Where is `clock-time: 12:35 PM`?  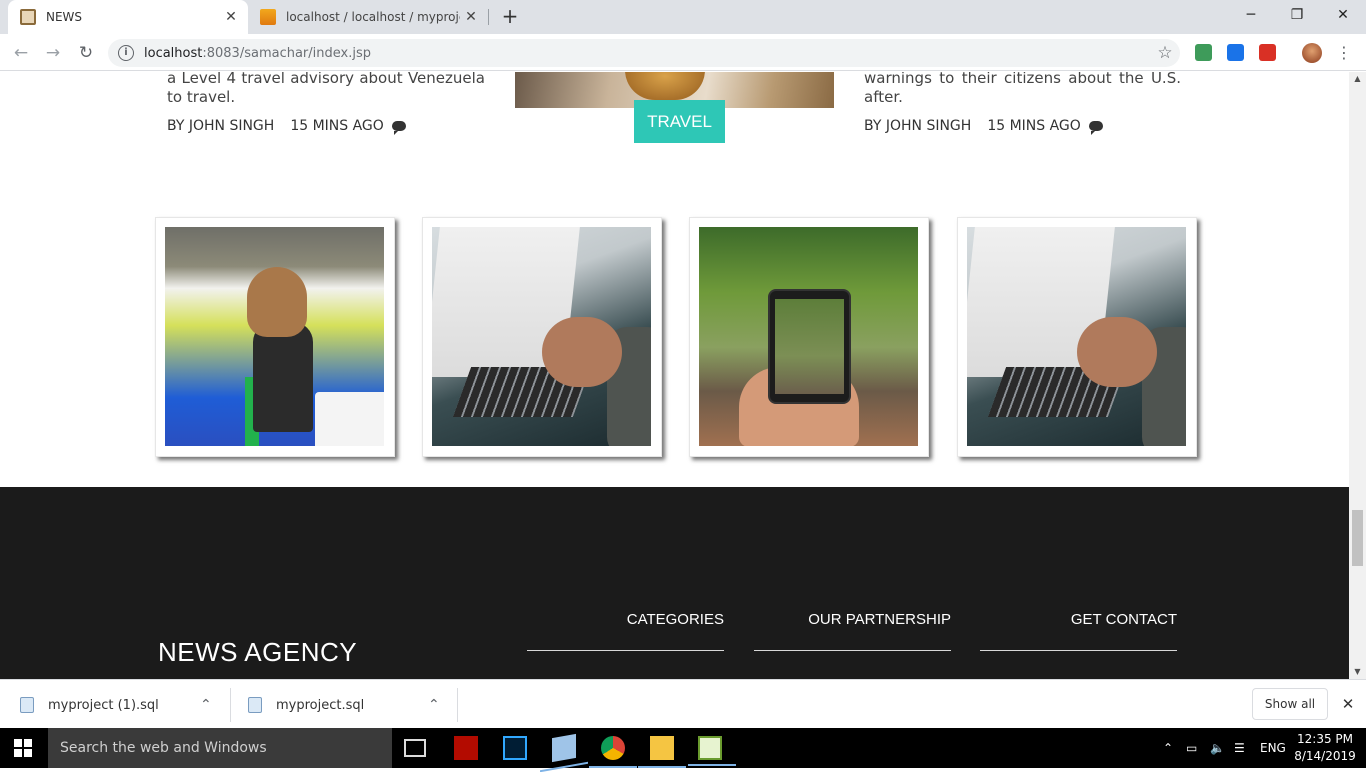
clock-time: 12:35 PM is located at coordinates (1325, 739).